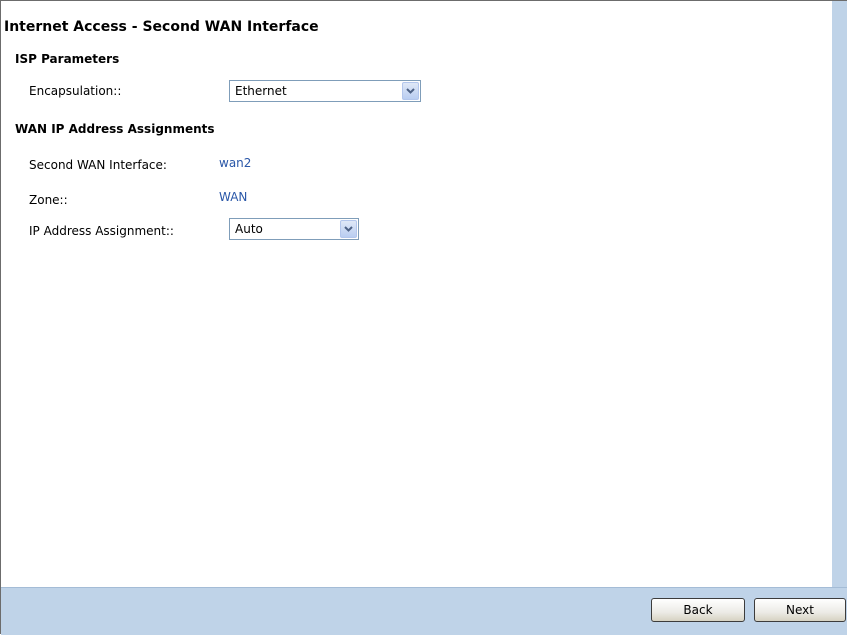 This screenshot has height=635, width=847. What do you see at coordinates (698, 610) in the screenshot?
I see `back-button: Back` at bounding box center [698, 610].